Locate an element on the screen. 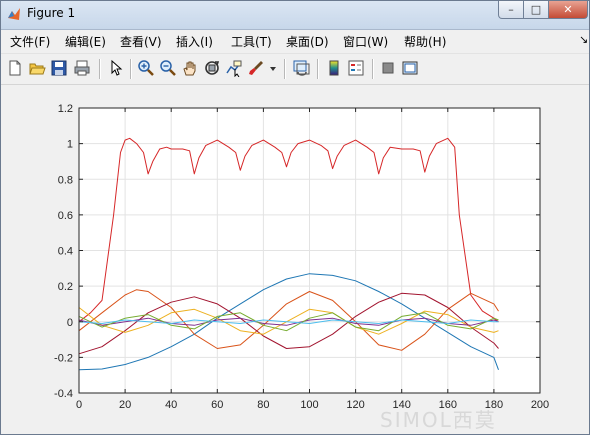 Image resolution: width=590 pixels, height=435 pixels. matlab-icon is located at coordinates (14, 14).